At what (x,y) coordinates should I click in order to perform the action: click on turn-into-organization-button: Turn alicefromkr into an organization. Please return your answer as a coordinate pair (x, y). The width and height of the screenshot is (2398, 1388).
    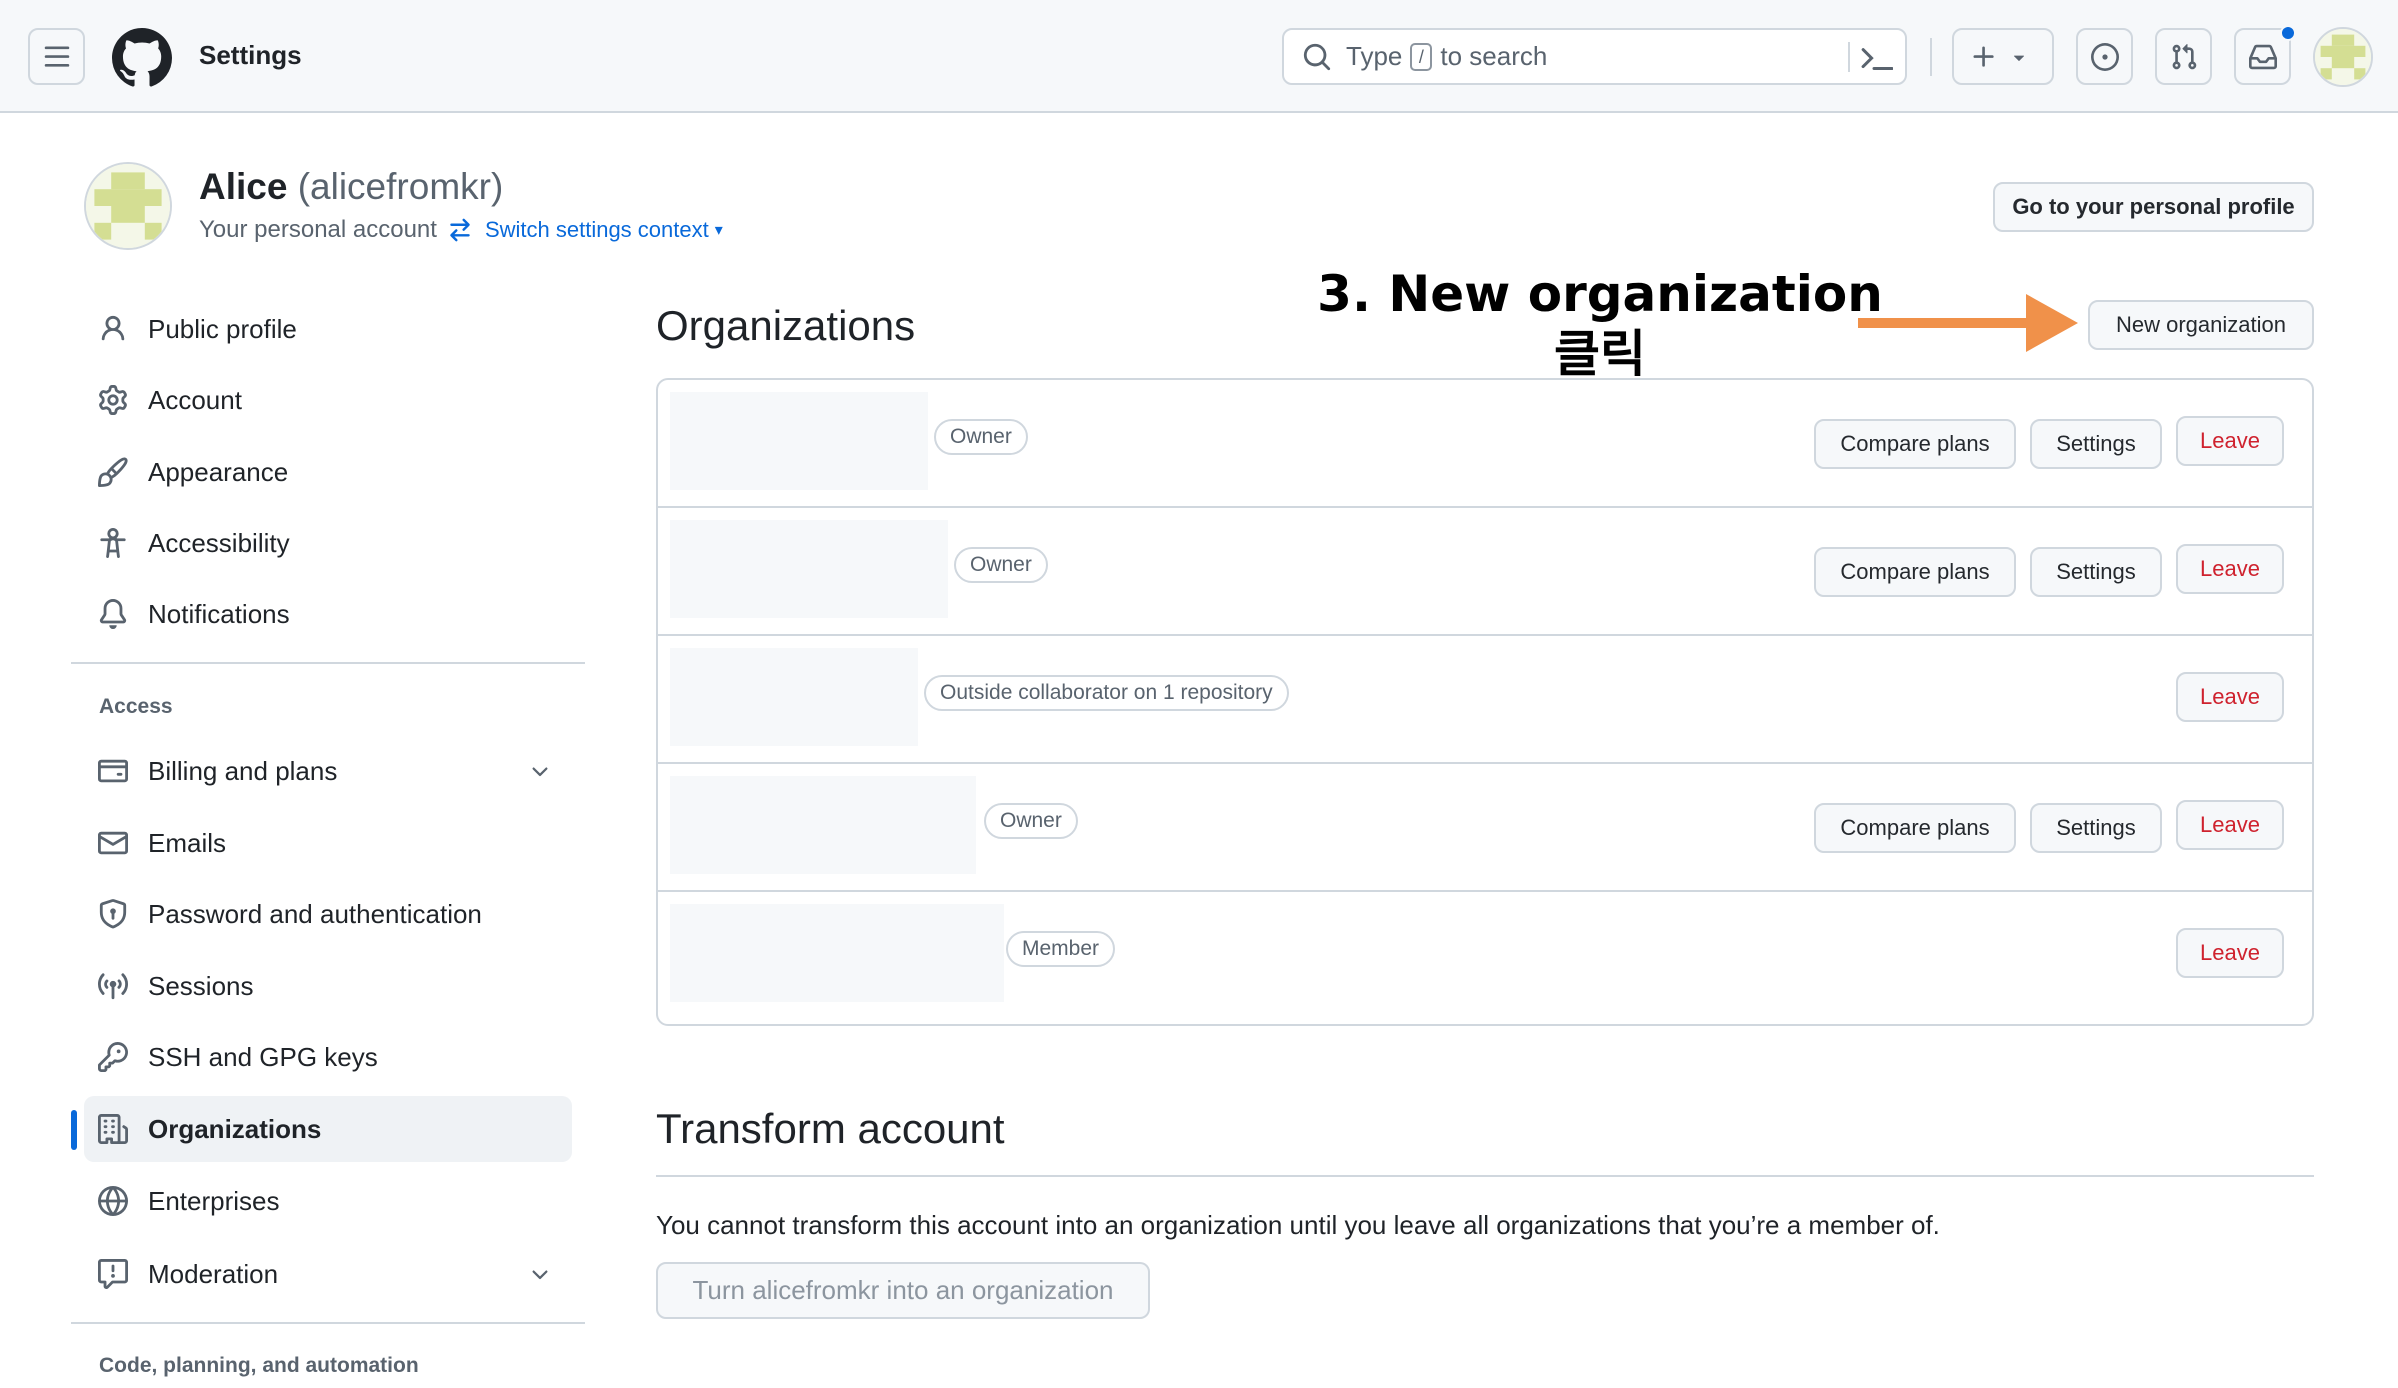
    Looking at the image, I should click on (903, 1290).